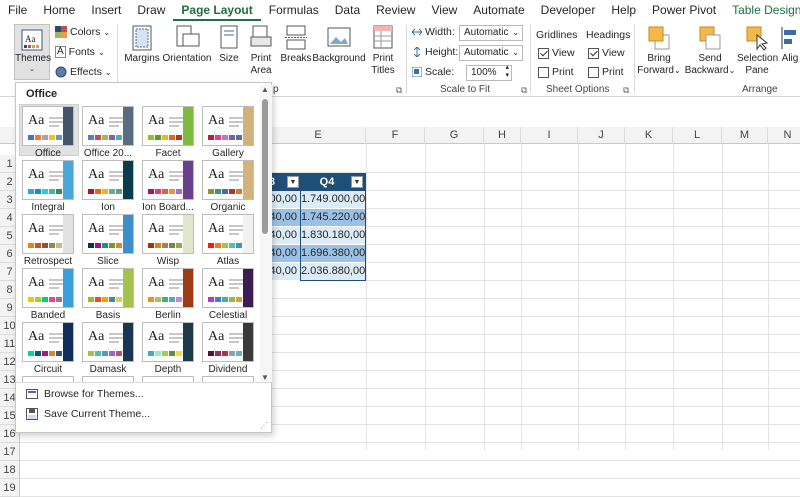 The height and width of the screenshot is (497, 800). Describe the element at coordinates (228, 288) in the screenshot. I see `theme-thumbnail-celestial: Aa` at that location.